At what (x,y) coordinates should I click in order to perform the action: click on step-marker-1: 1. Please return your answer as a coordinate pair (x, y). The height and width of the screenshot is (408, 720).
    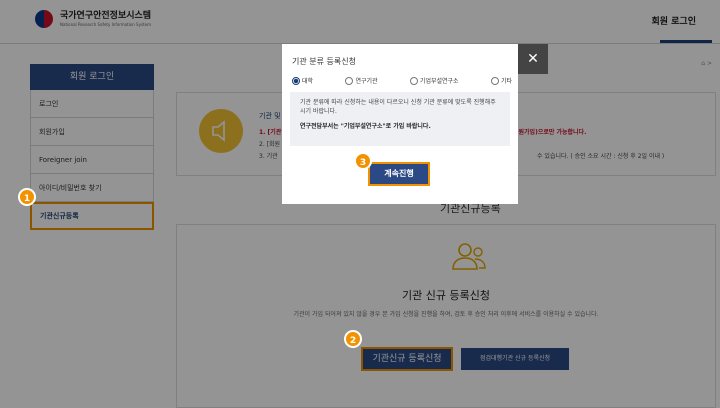
    Looking at the image, I should click on (27, 197).